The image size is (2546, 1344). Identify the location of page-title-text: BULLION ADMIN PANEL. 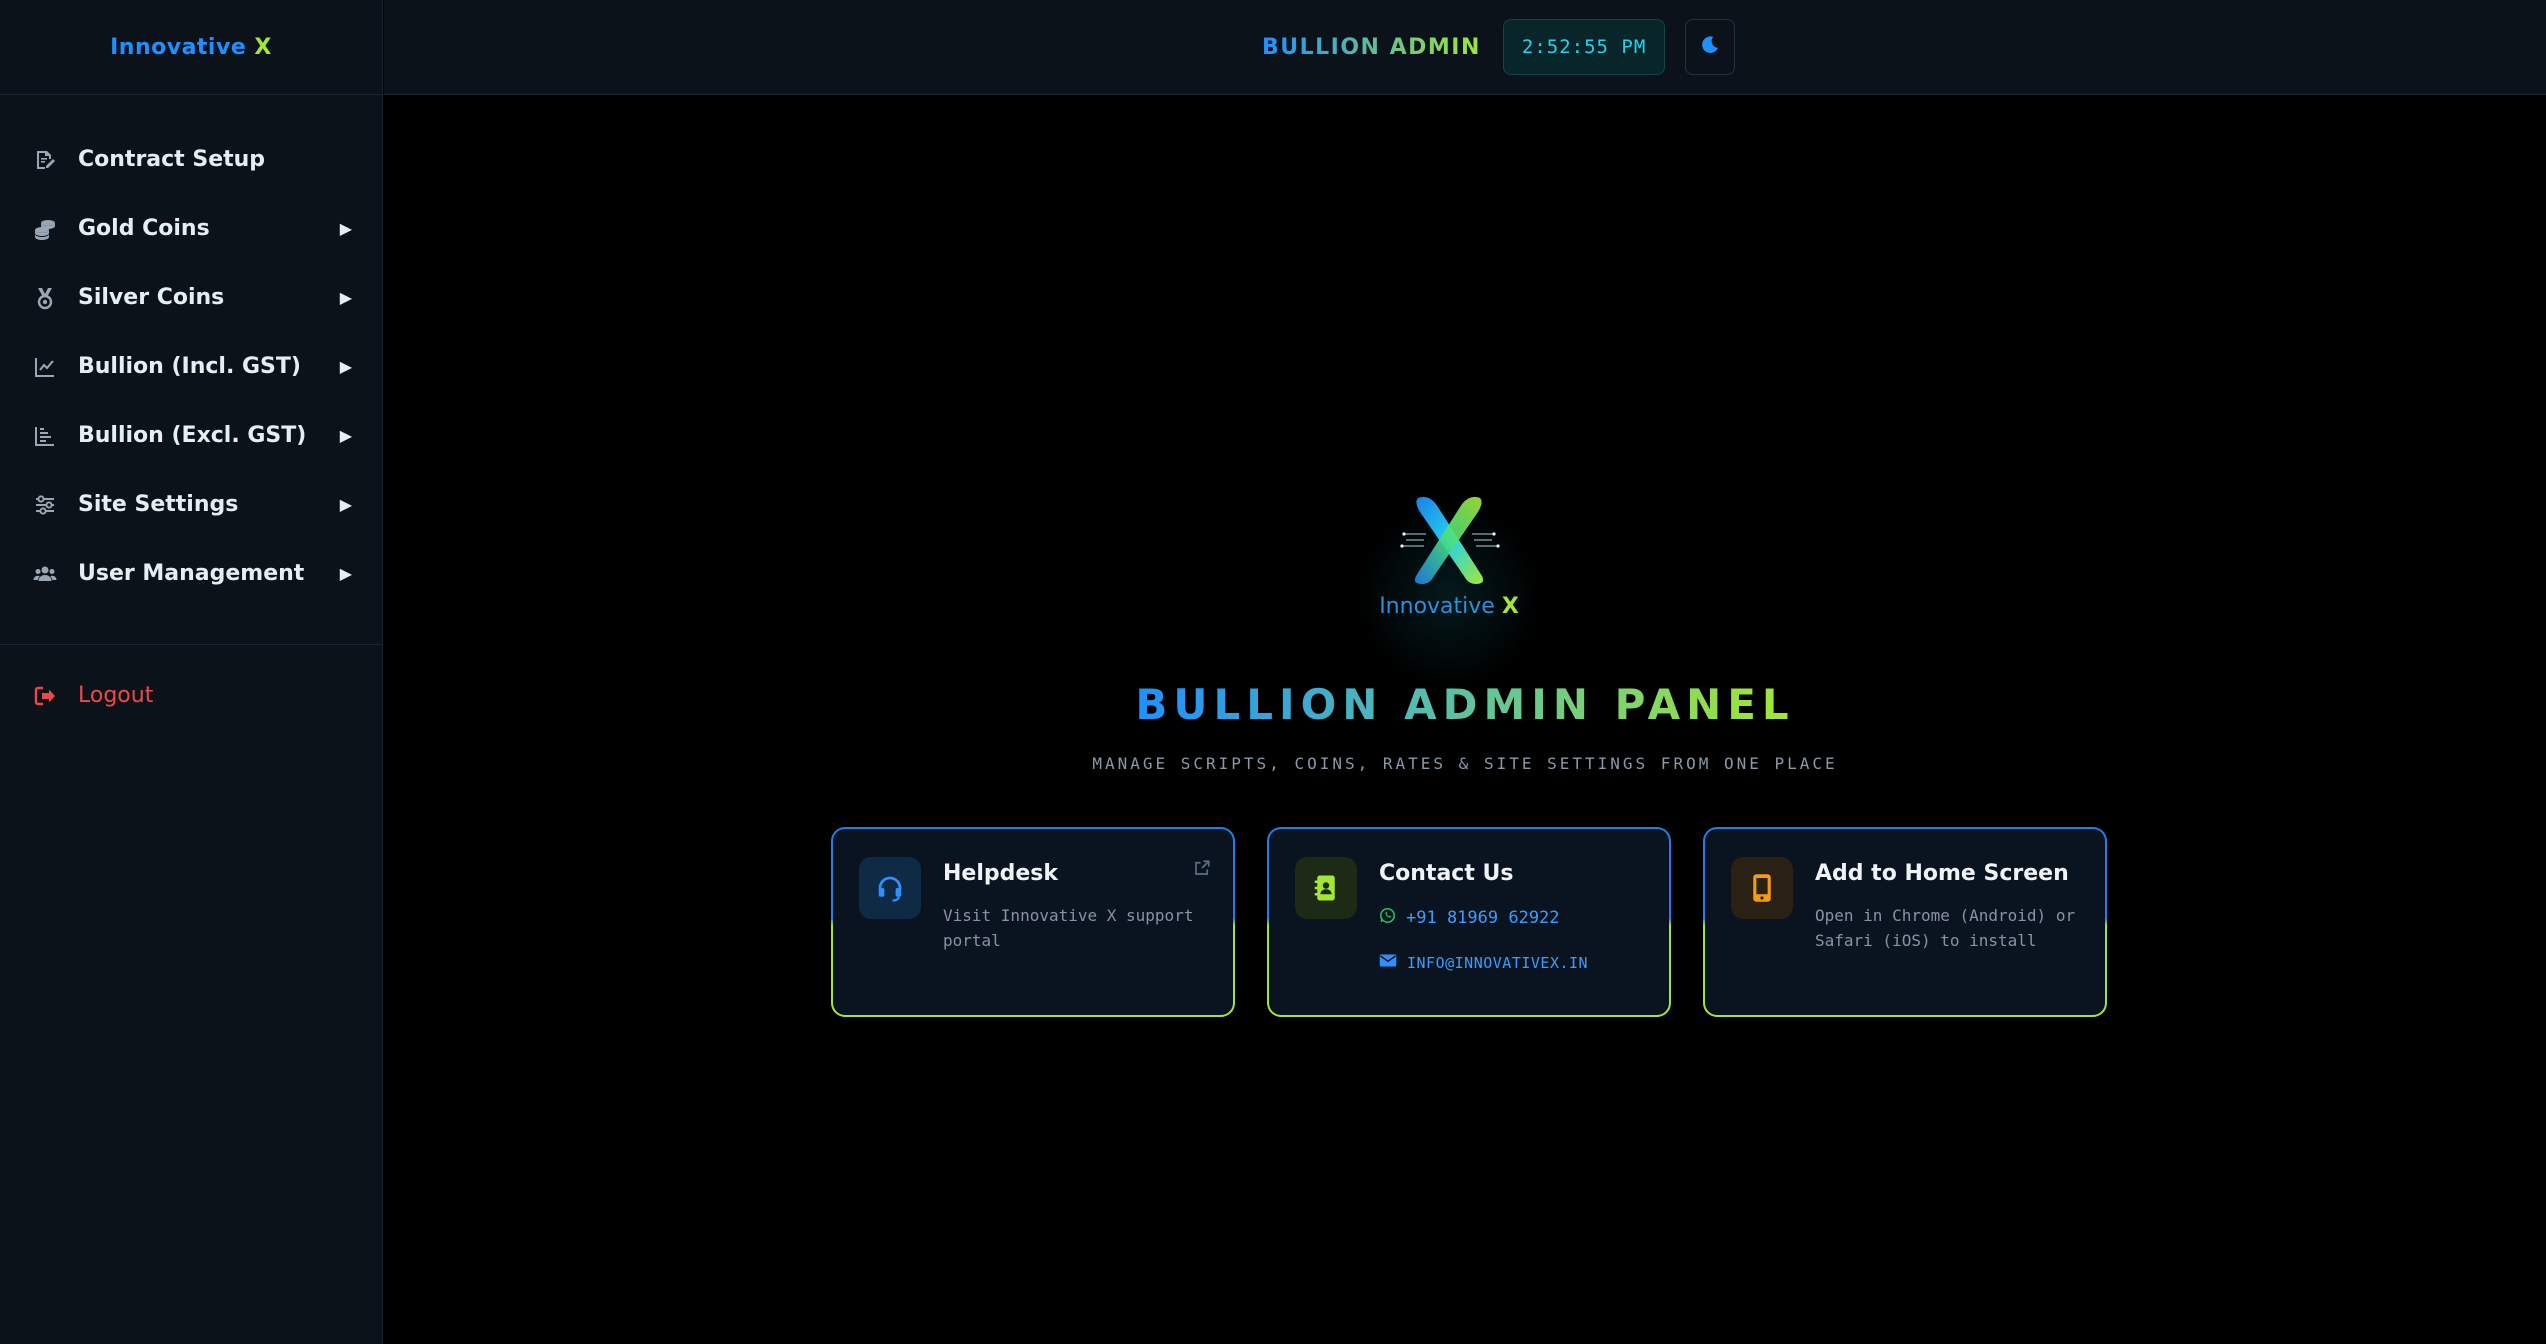
(1465, 704).